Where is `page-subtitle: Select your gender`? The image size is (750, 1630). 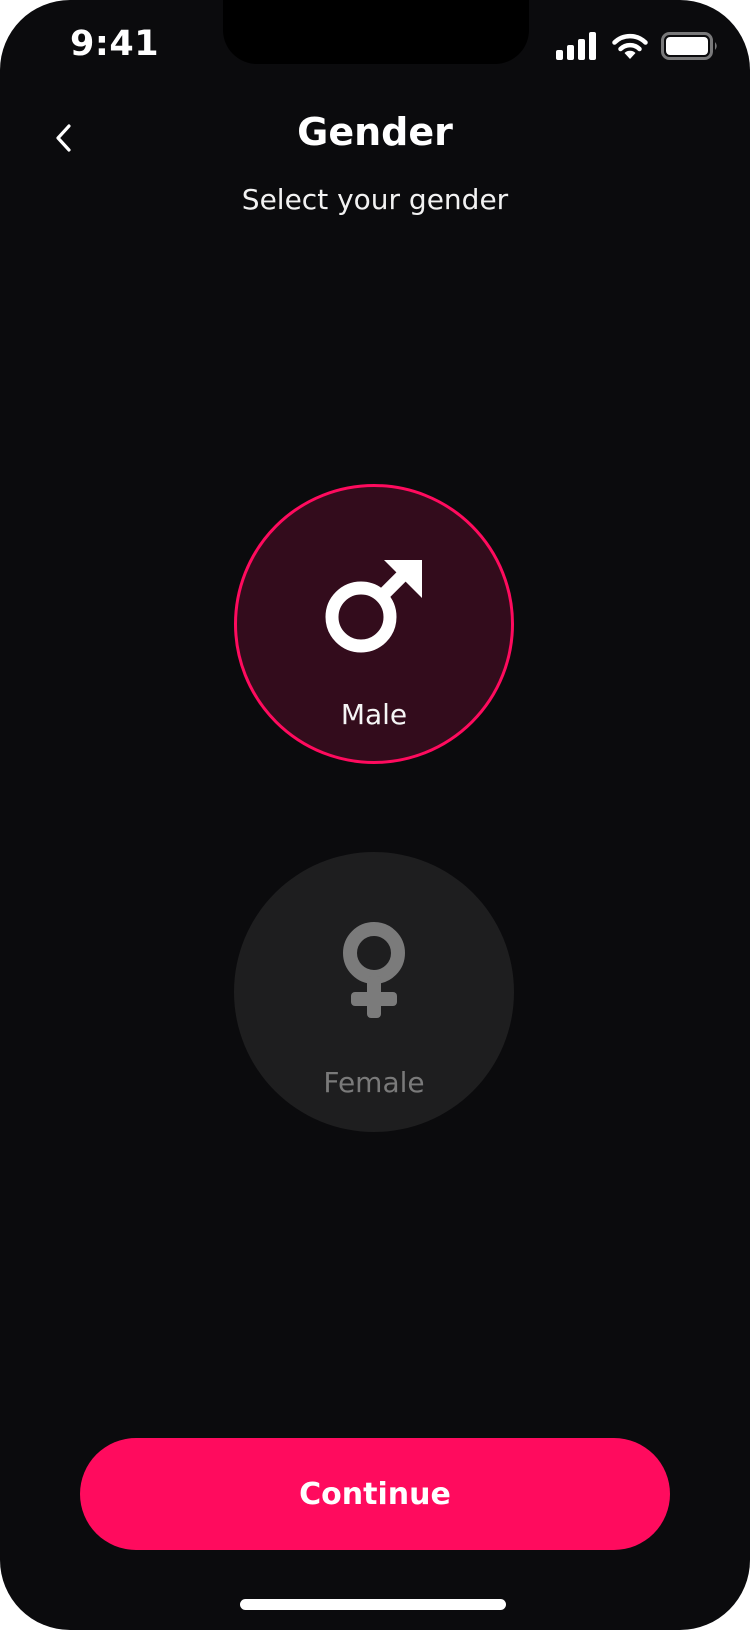
page-subtitle: Select your gender is located at coordinates (375, 199).